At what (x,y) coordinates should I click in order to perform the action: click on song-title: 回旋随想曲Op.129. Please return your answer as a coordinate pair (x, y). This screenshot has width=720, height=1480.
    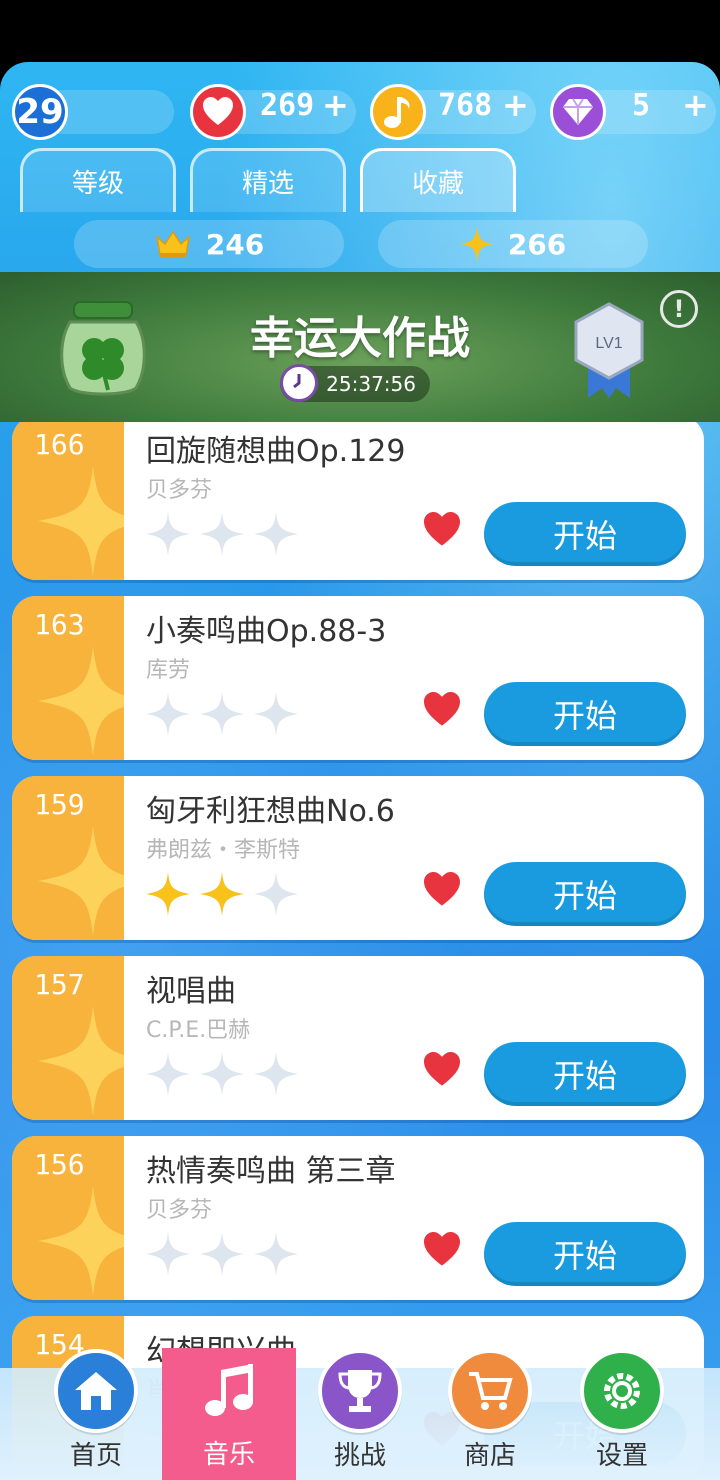
    Looking at the image, I should click on (276, 451).